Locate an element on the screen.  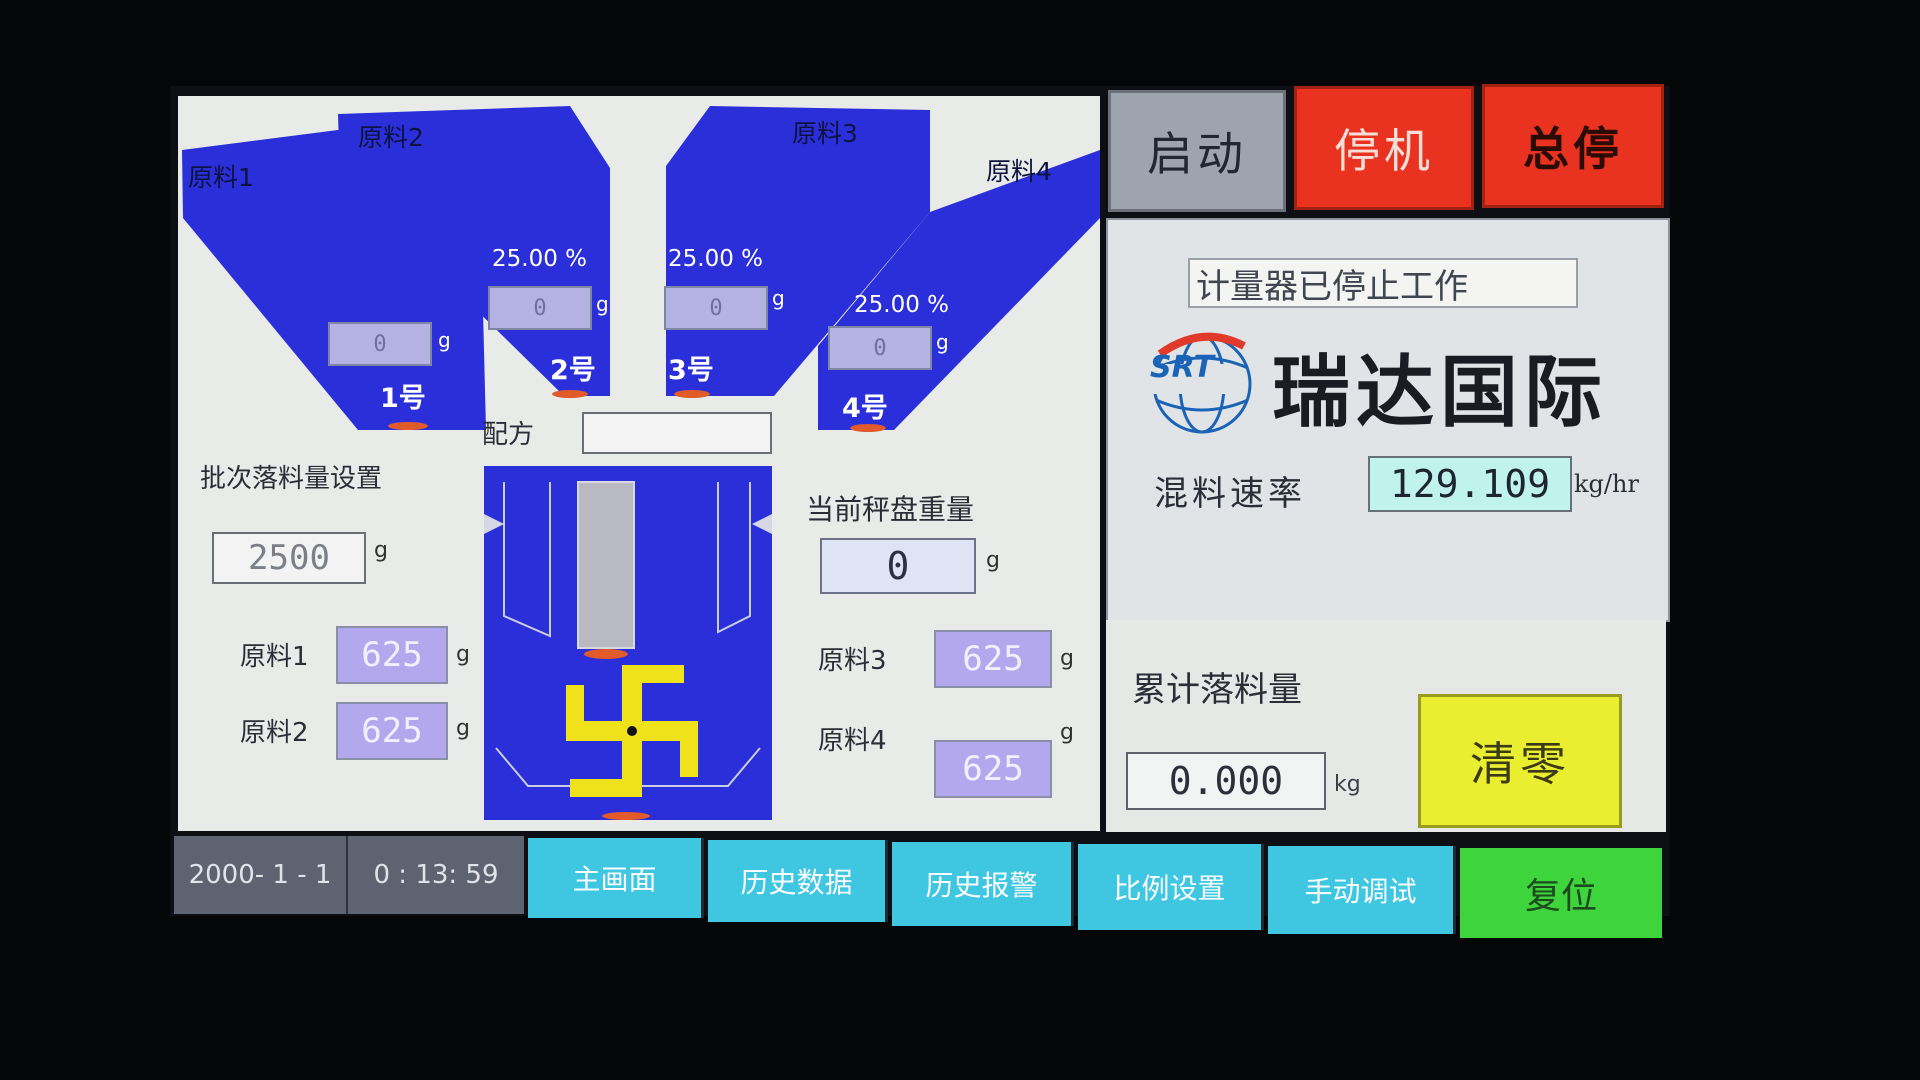
hopper-2-weight: 0 is located at coordinates (540, 308).